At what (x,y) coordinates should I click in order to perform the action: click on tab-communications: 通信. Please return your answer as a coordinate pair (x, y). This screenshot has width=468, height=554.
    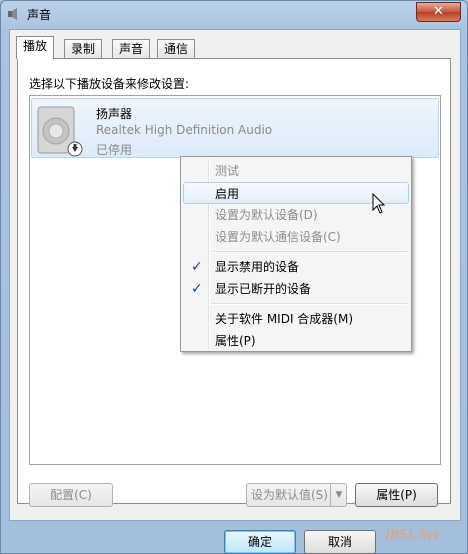
    Looking at the image, I should click on (176, 48).